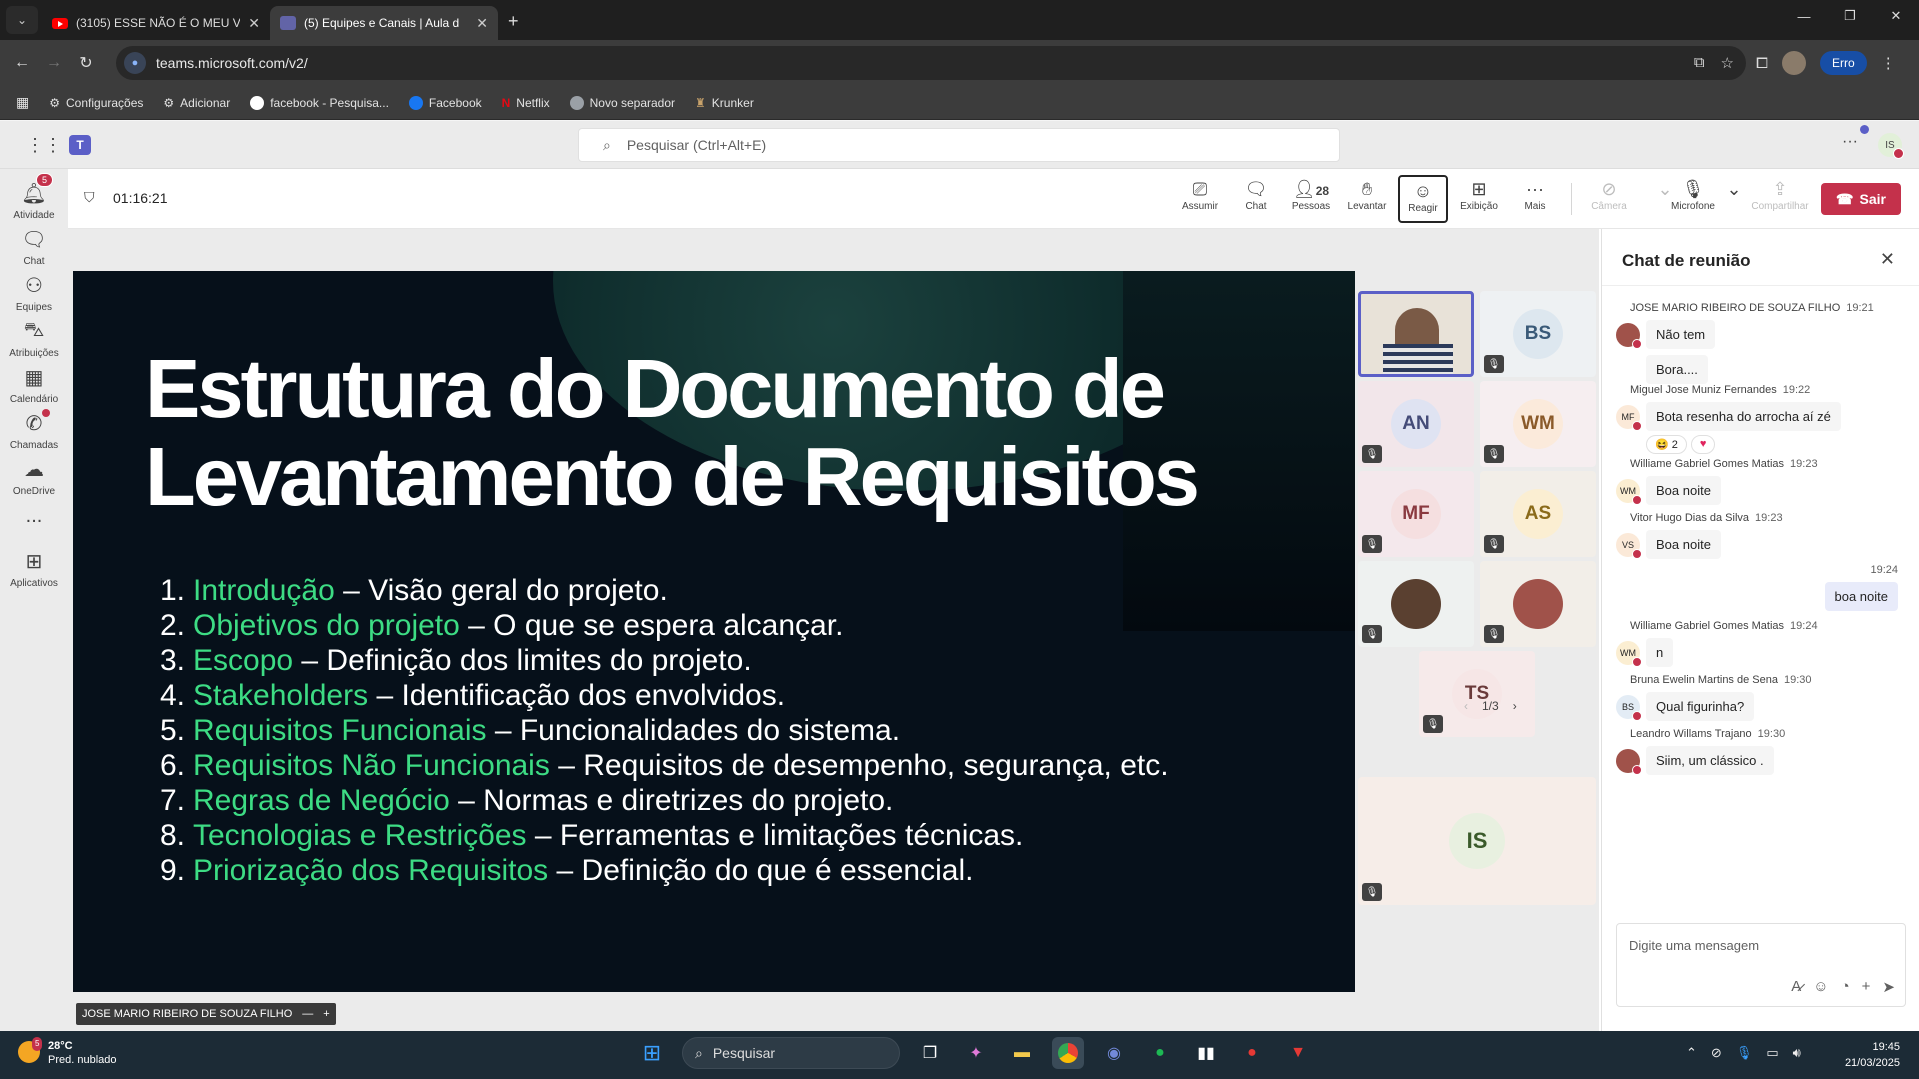 The width and height of the screenshot is (1919, 1079). Describe the element at coordinates (1820, 987) in the screenshot. I see `emoji-icon: ☺` at that location.